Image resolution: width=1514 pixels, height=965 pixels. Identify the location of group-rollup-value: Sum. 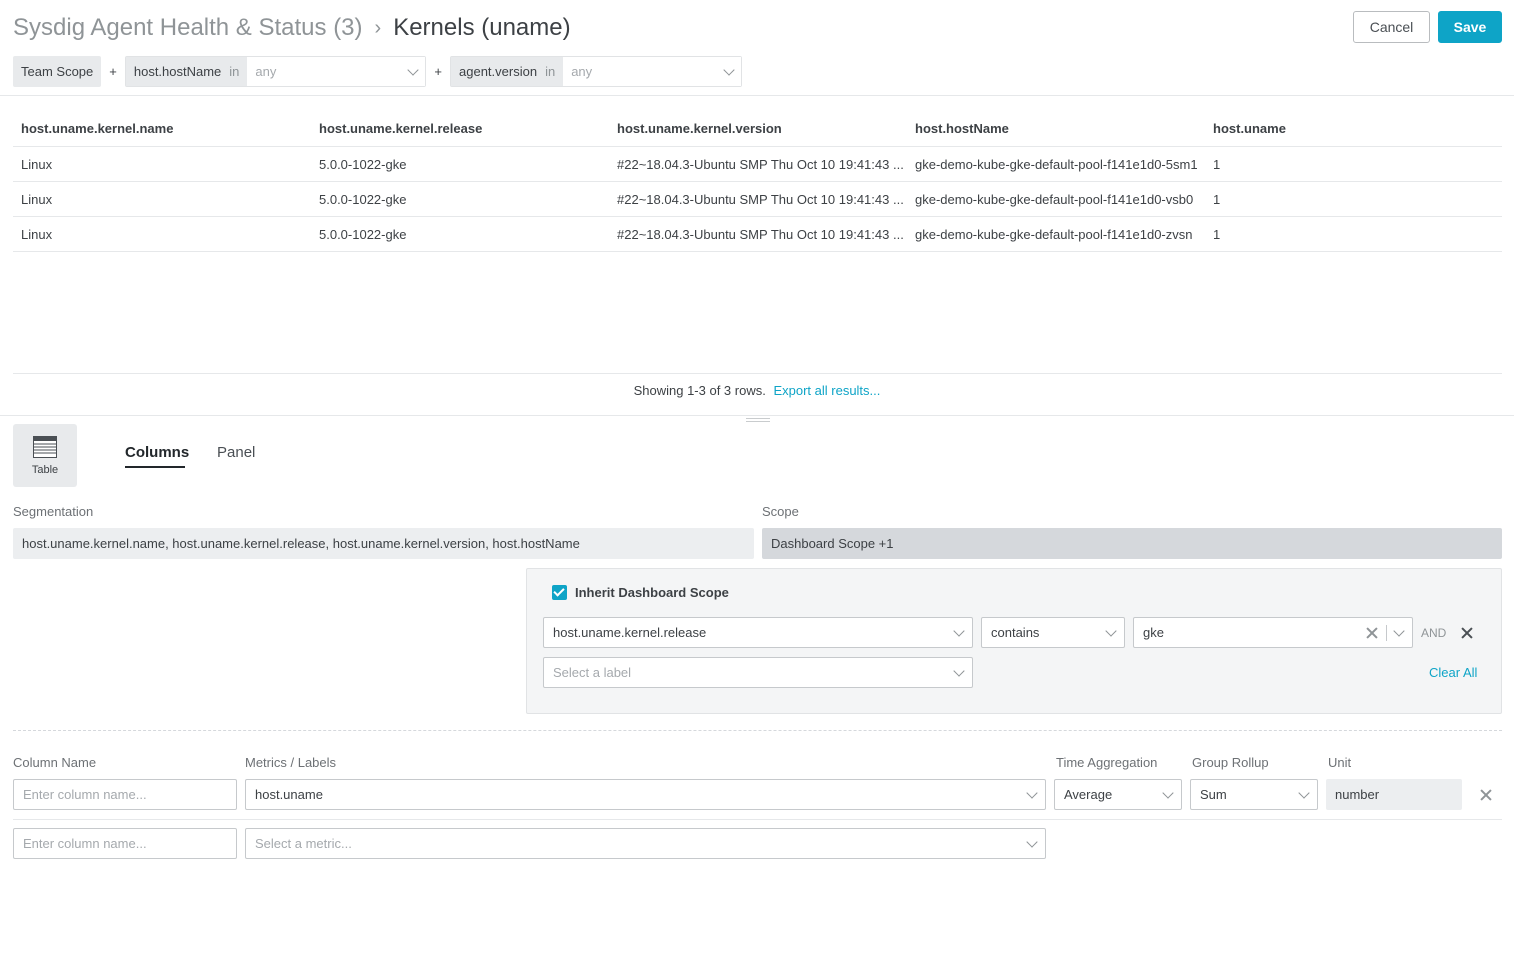
(1213, 794).